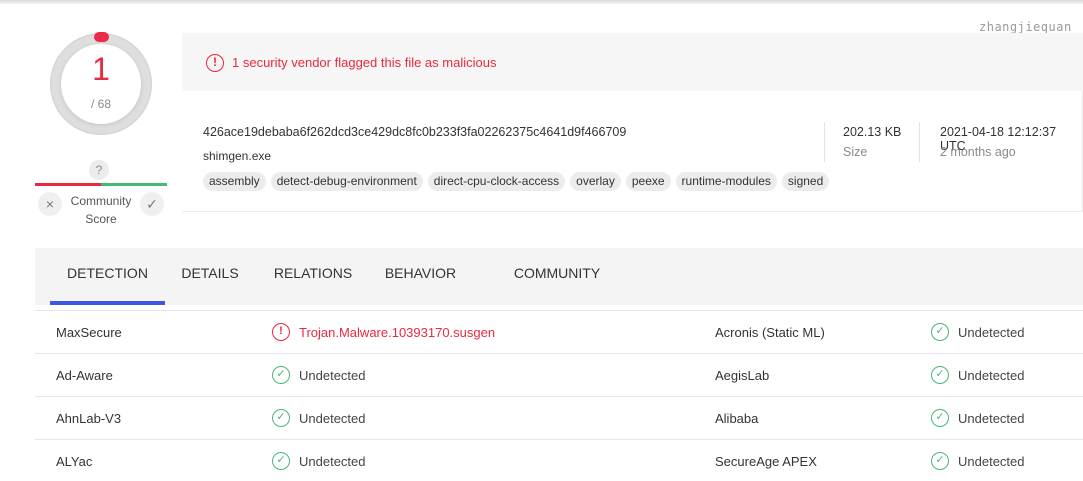 The height and width of the screenshot is (481, 1083). I want to click on tag: signed, so click(805, 181).